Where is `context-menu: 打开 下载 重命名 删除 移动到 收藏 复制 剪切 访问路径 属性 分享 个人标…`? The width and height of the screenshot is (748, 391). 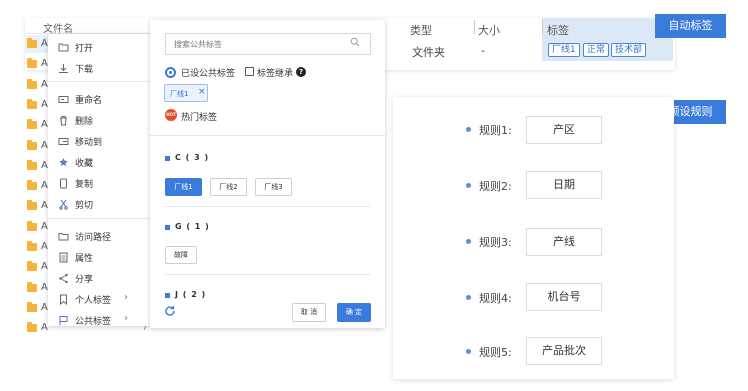
context-menu: 打开 下载 重命名 删除 移动到 收藏 复制 剪切 访问路径 属性 分享 个人标… is located at coordinates (99, 180).